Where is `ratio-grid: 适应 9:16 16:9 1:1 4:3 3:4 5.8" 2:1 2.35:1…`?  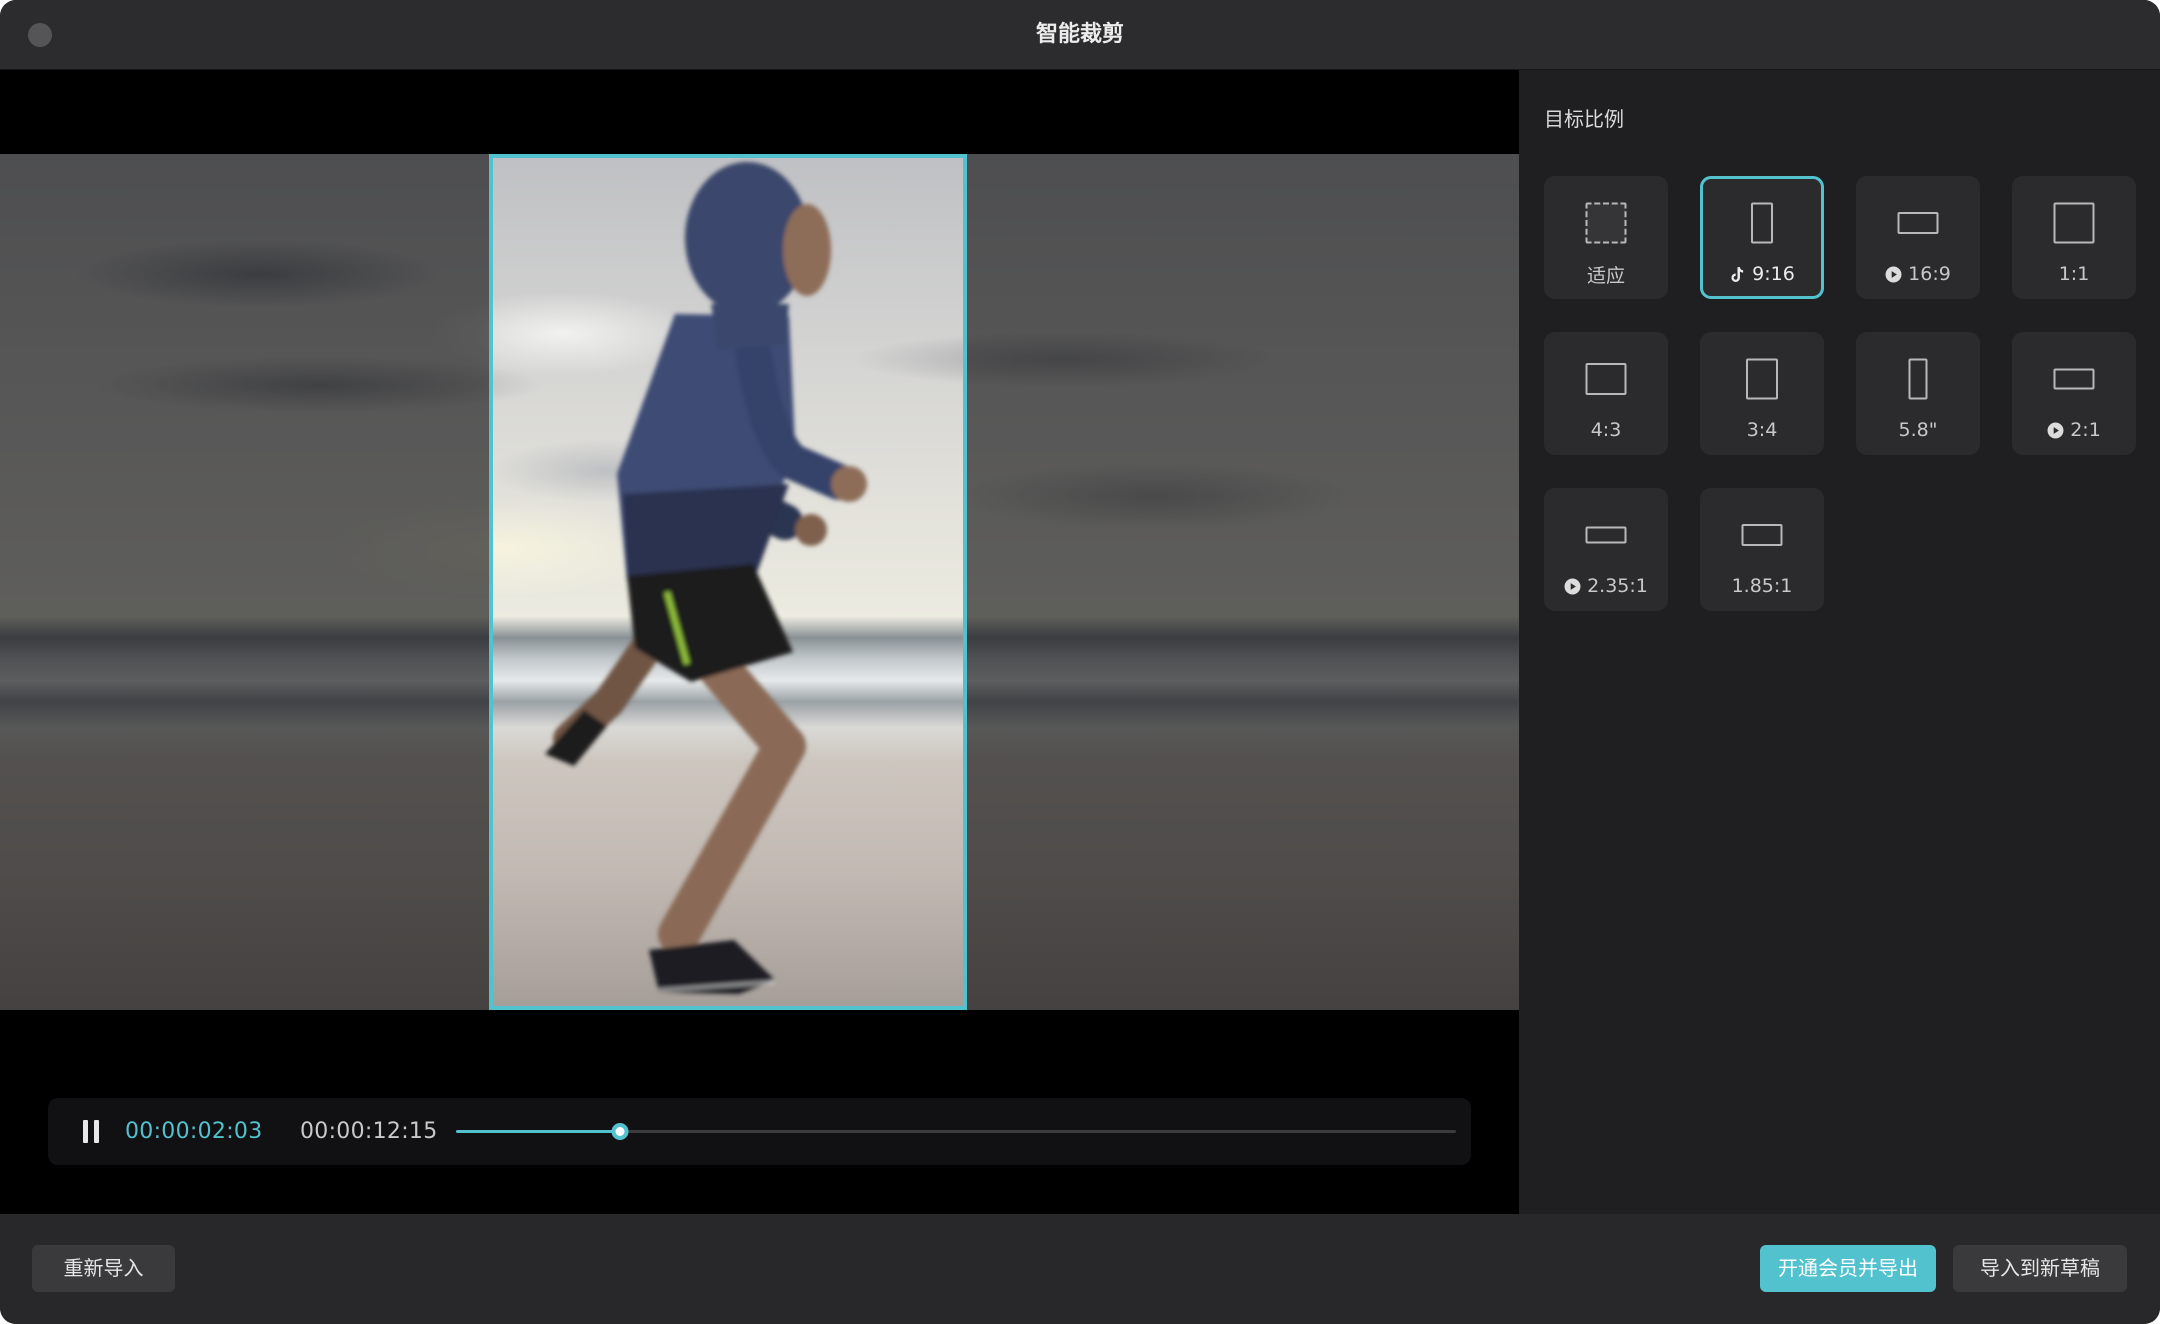 ratio-grid: 适应 9:16 16:9 1:1 4:3 3:4 5.8" 2:1 2.35:1… is located at coordinates (1840, 393).